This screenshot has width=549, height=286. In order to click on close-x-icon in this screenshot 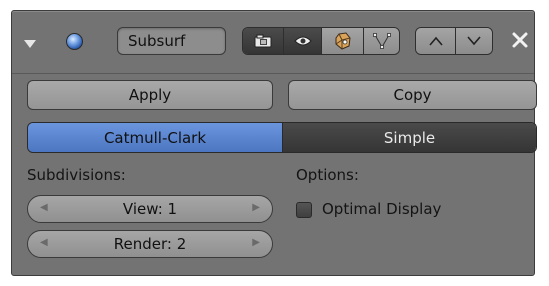, I will do `click(520, 40)`.